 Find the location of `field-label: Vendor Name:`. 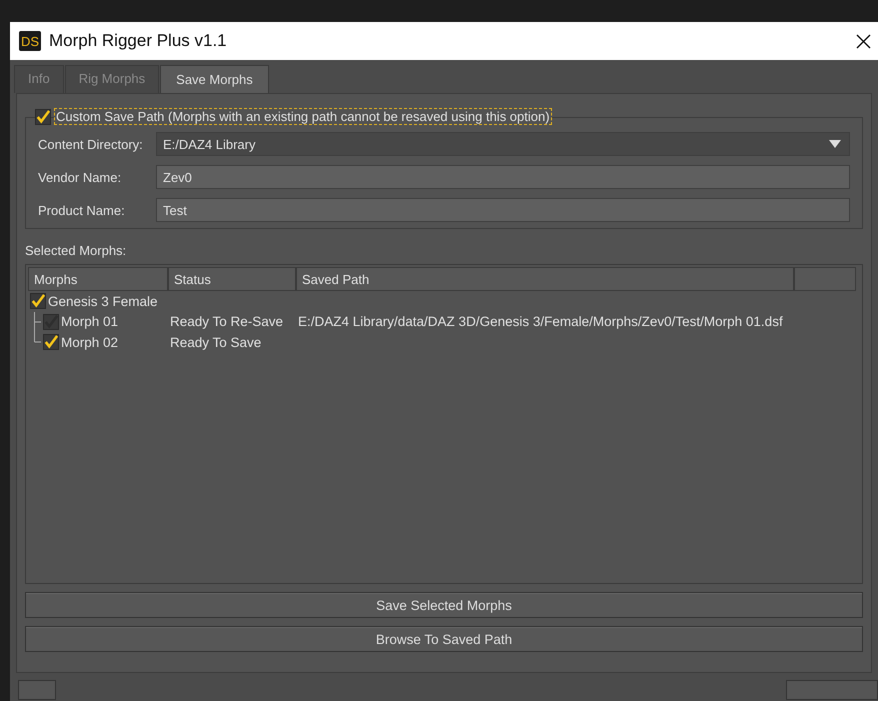

field-label: Vendor Name: is located at coordinates (80, 177).